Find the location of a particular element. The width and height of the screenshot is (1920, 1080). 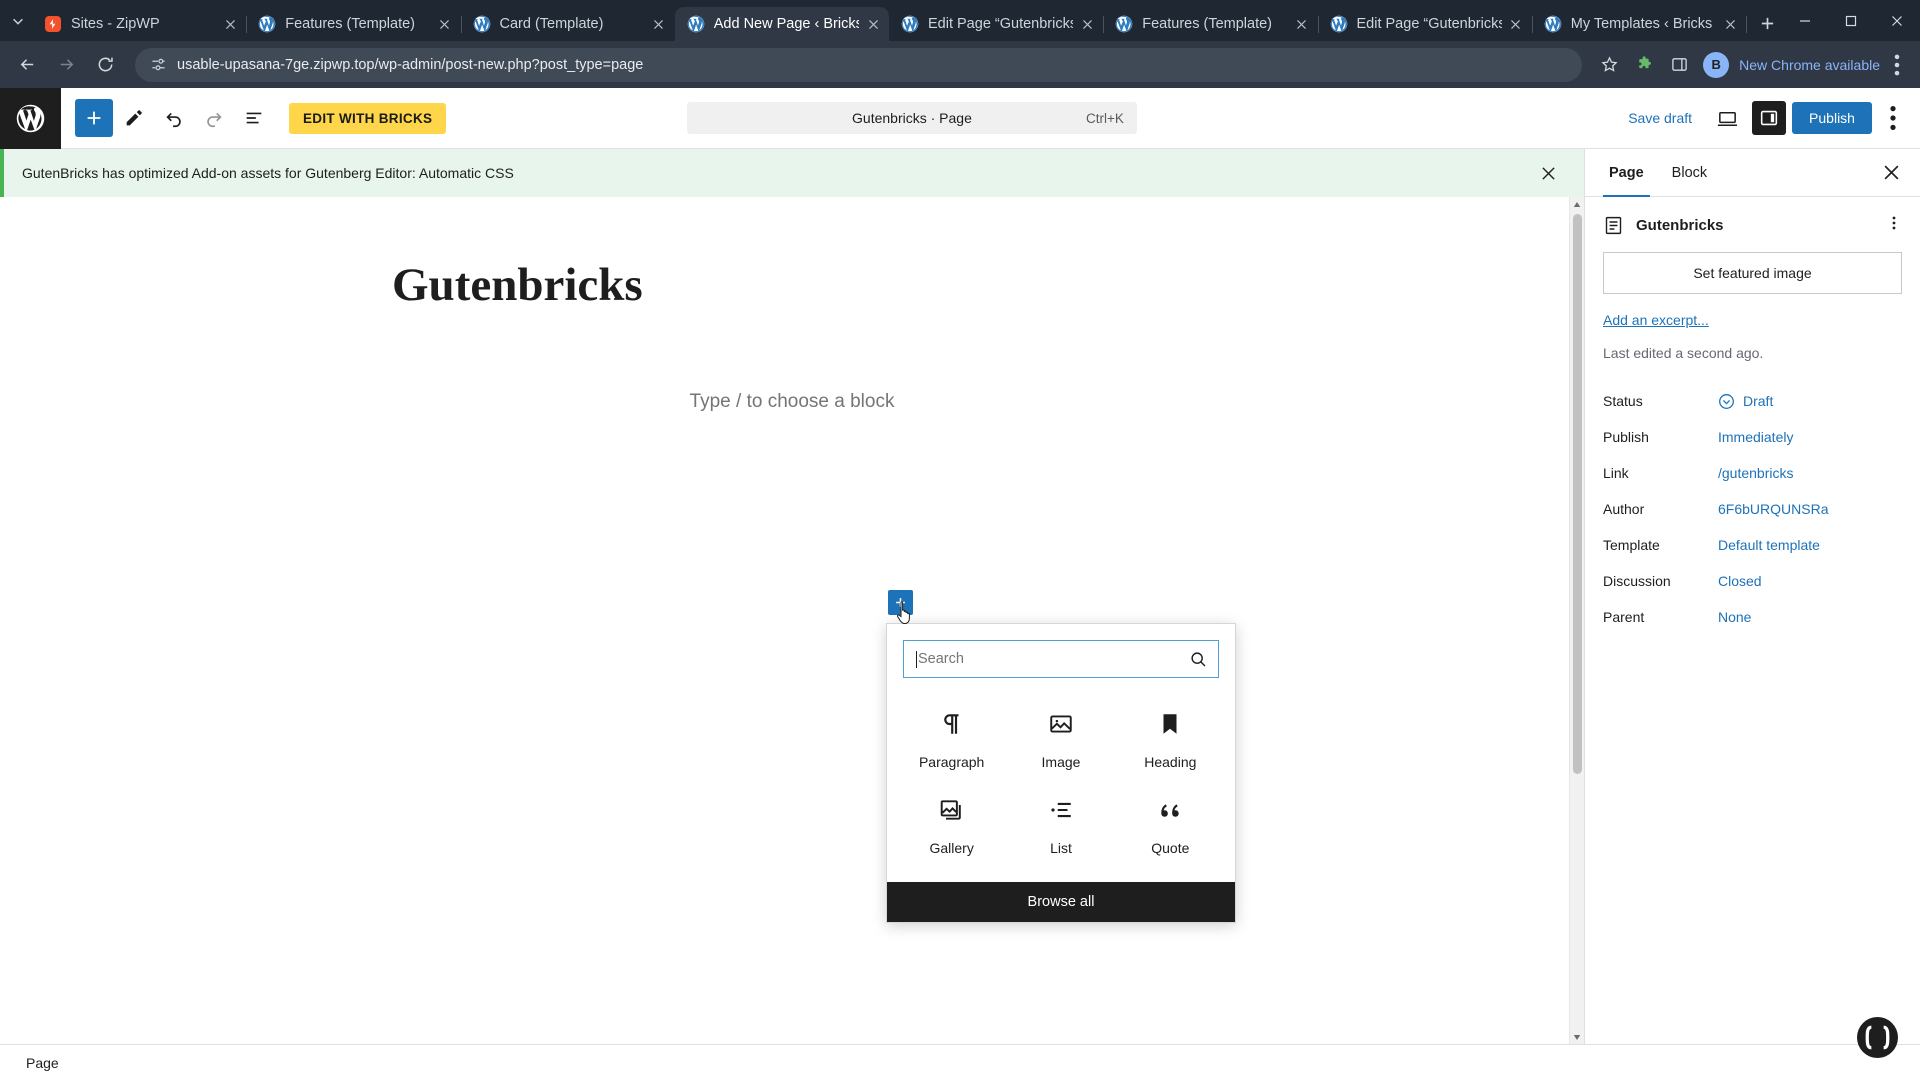

meta-row-discussion: Discussion Closed is located at coordinates (1752, 581).